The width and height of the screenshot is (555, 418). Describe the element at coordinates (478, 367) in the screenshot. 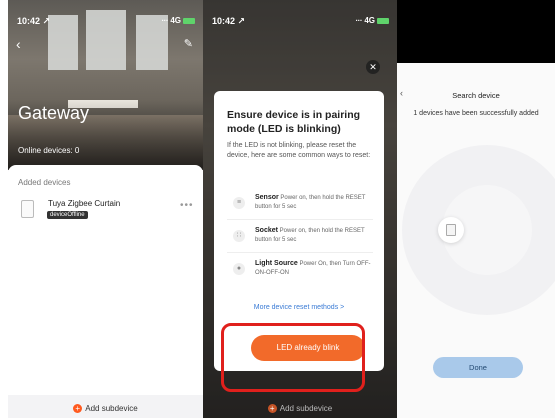

I see `done-button: Done` at that location.